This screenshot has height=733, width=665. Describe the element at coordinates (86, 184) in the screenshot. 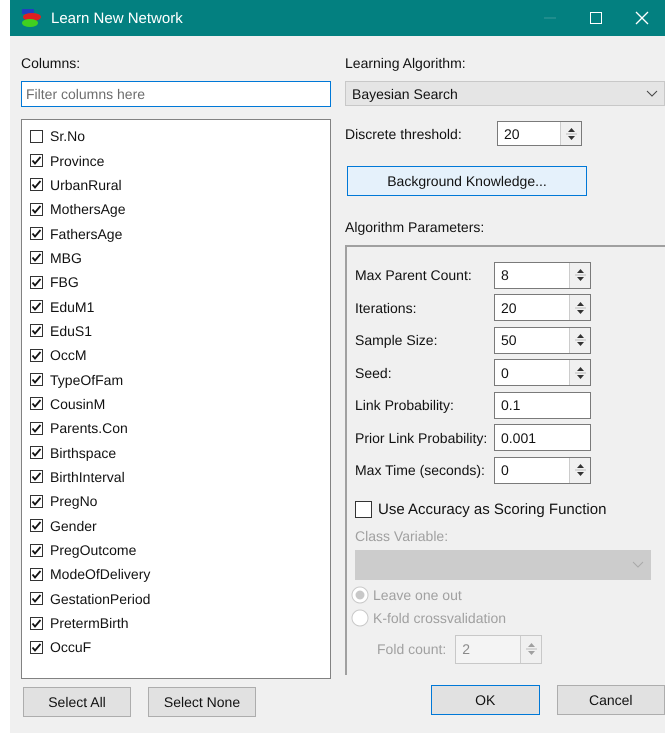

I see `column-label: UrbanRural` at that location.